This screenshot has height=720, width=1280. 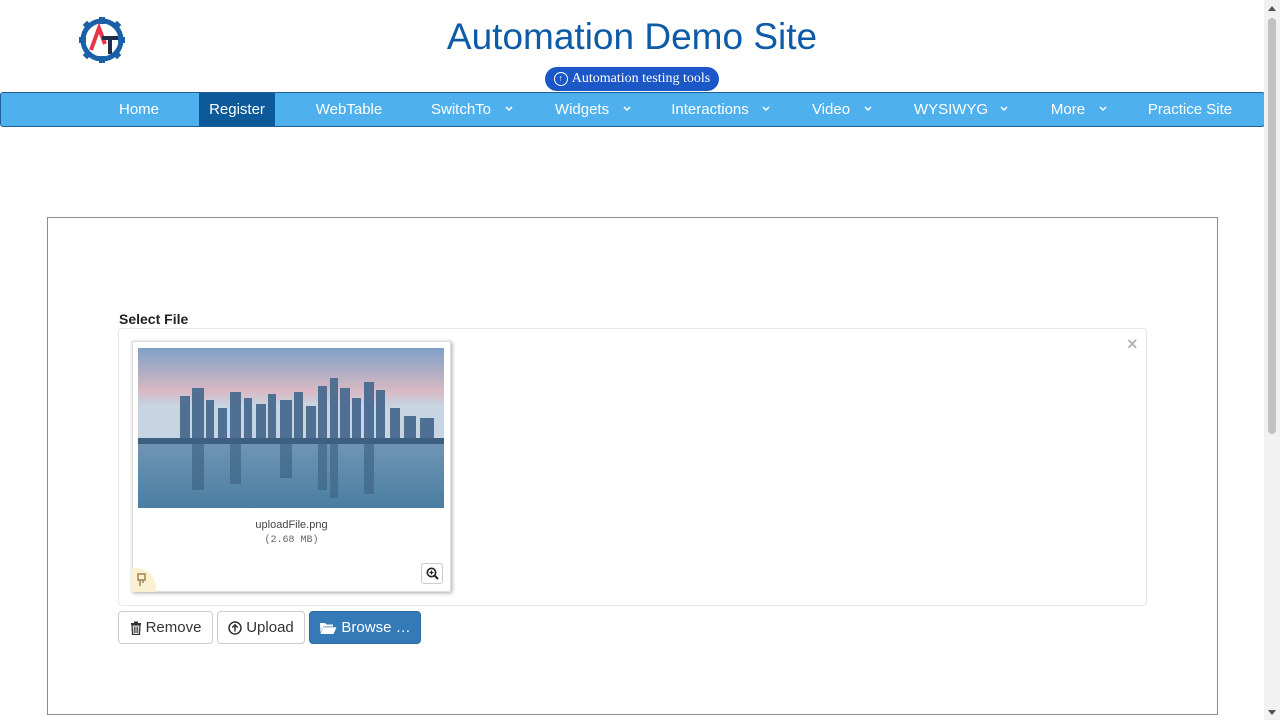 What do you see at coordinates (235, 627) in the screenshot?
I see `upload-circle-icon` at bounding box center [235, 627].